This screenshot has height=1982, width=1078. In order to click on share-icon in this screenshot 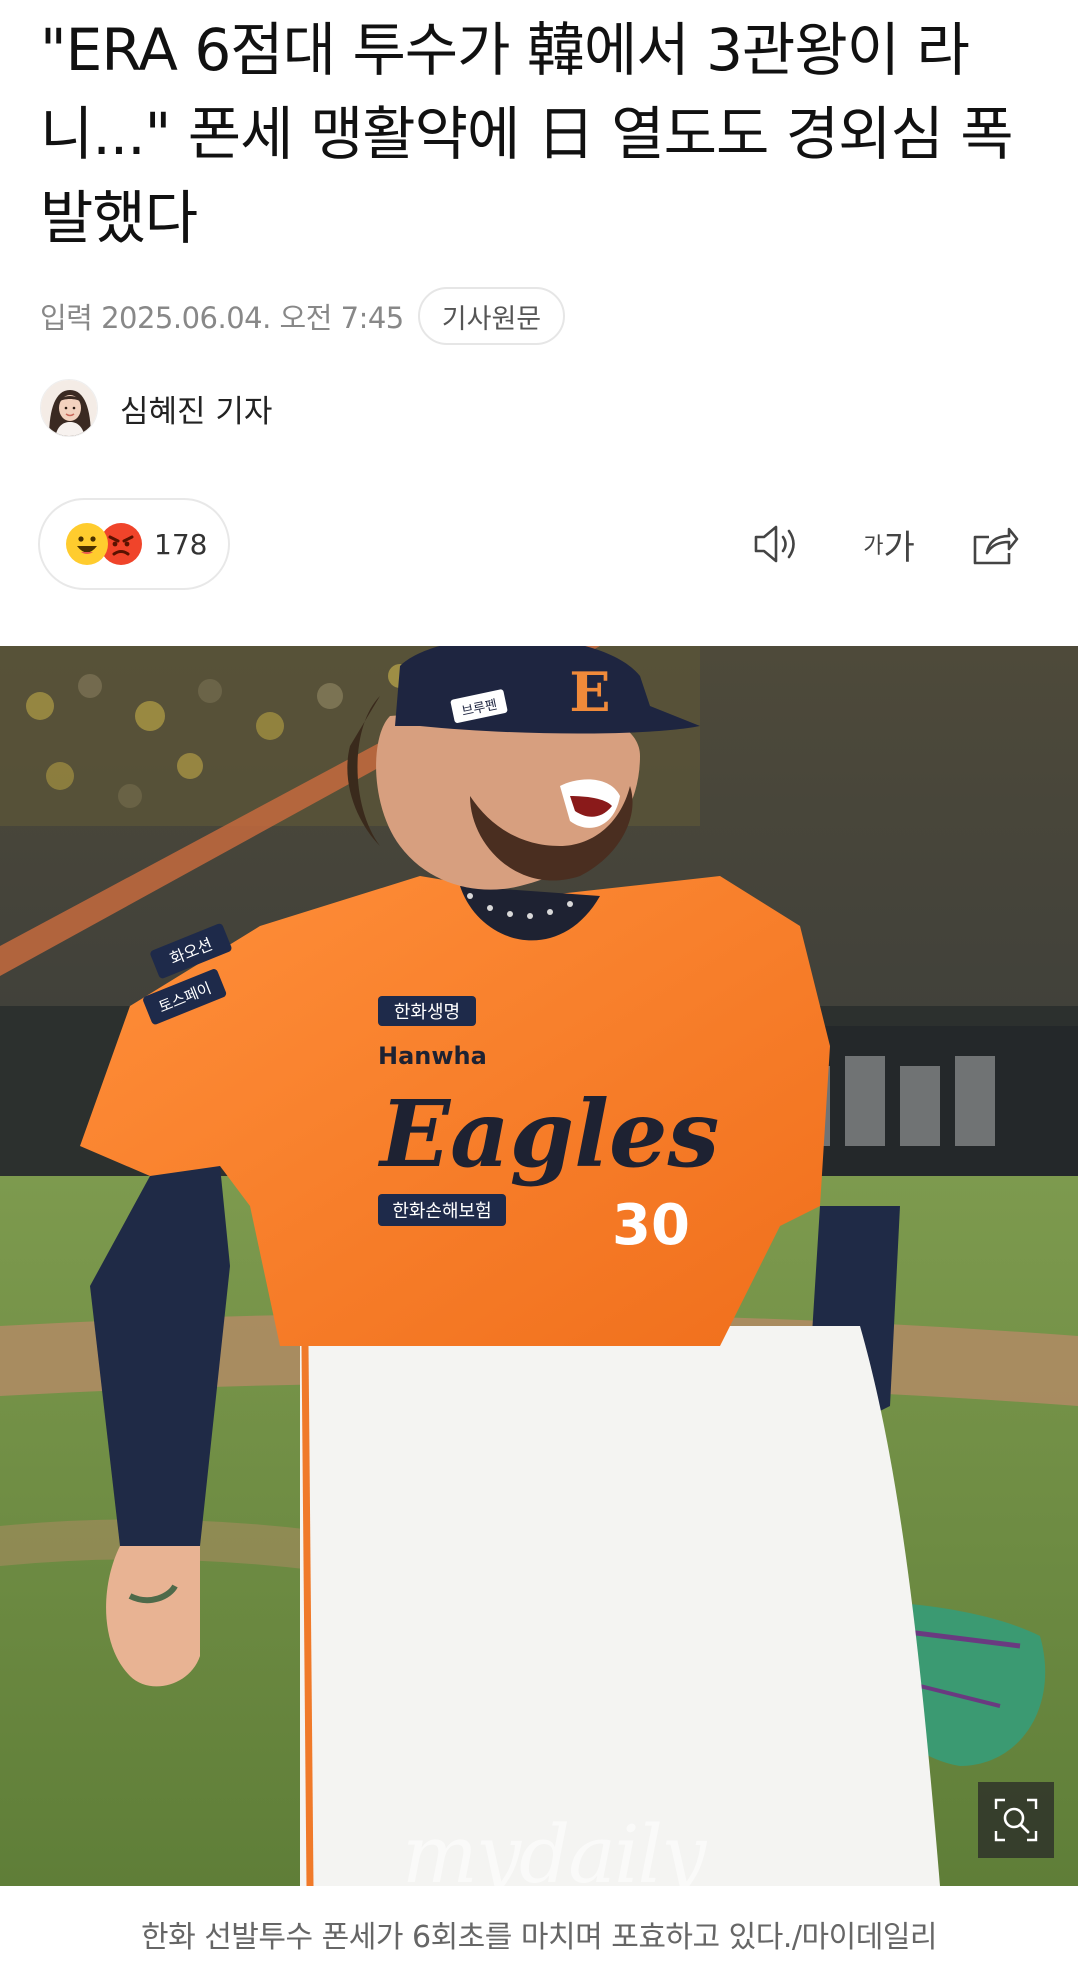, I will do `click(996, 546)`.